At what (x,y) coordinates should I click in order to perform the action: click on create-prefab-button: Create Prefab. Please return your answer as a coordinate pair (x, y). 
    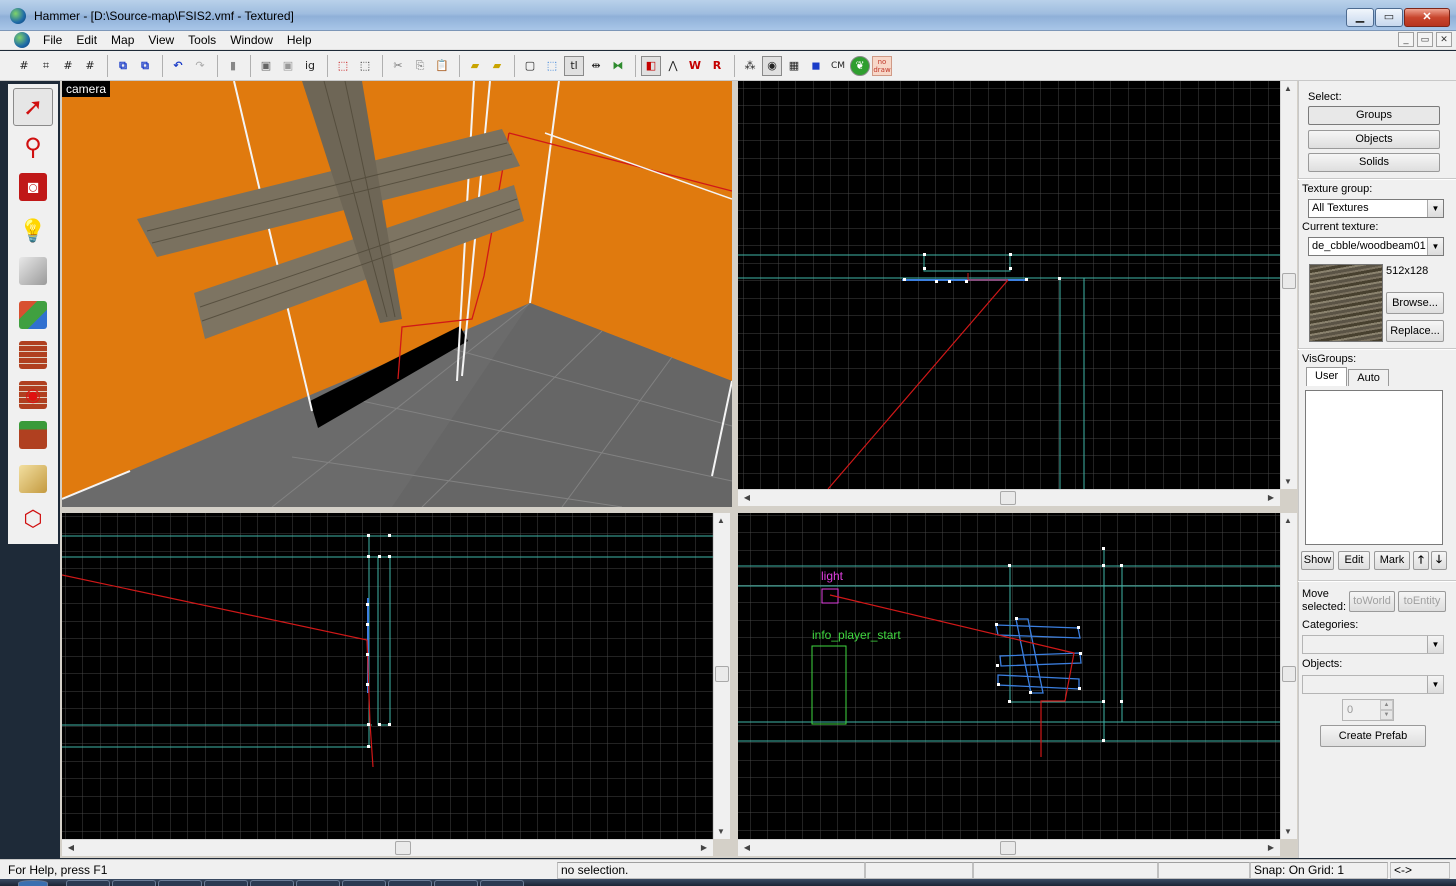
    Looking at the image, I should click on (1373, 736).